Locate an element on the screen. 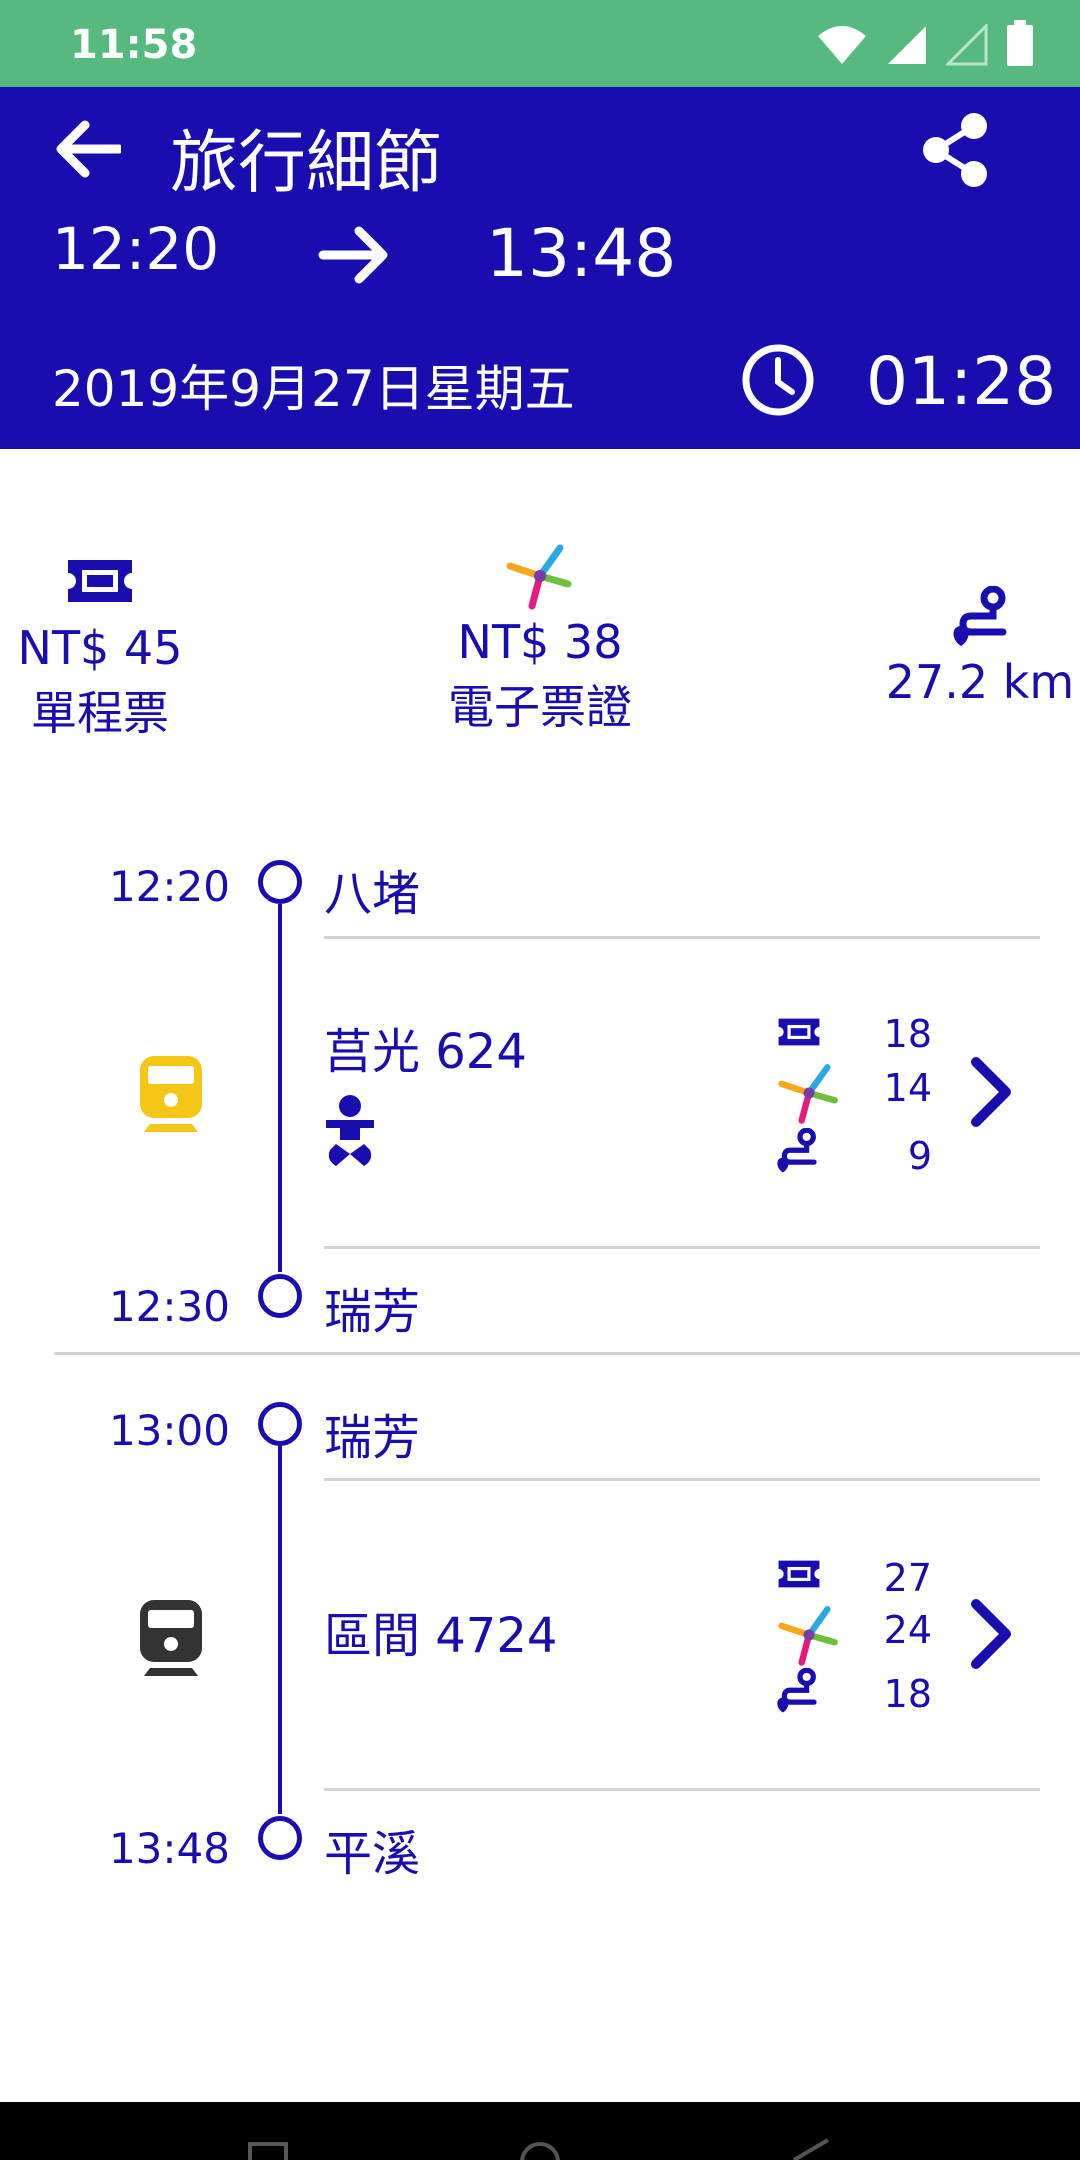  back-nav-icon is located at coordinates (810, 2149).